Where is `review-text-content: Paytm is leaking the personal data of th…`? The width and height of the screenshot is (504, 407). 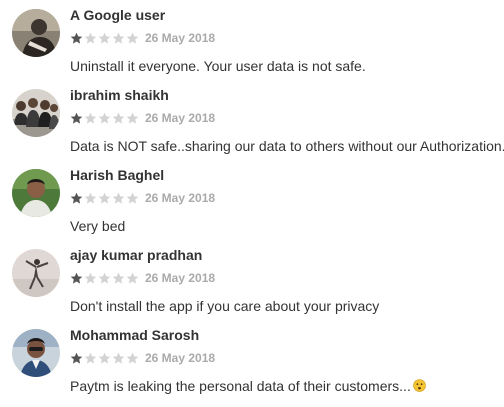 review-text-content: Paytm is leaking the personal data of th… is located at coordinates (240, 386).